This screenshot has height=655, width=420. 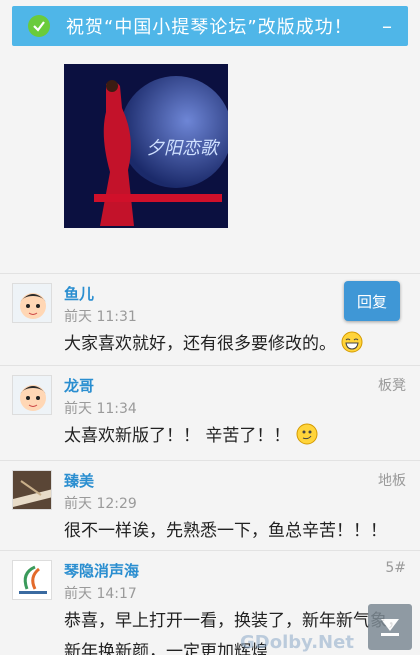 I want to click on grin-emoji-icon, so click(x=352, y=342).